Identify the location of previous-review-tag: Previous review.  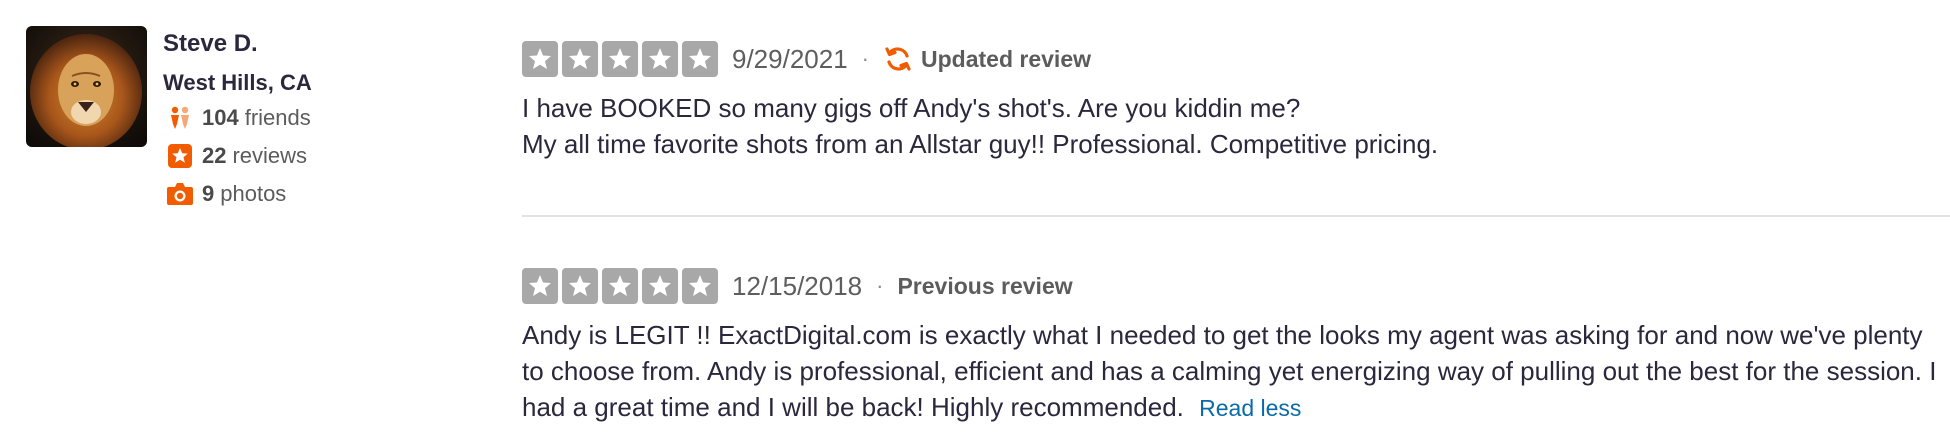
(985, 285).